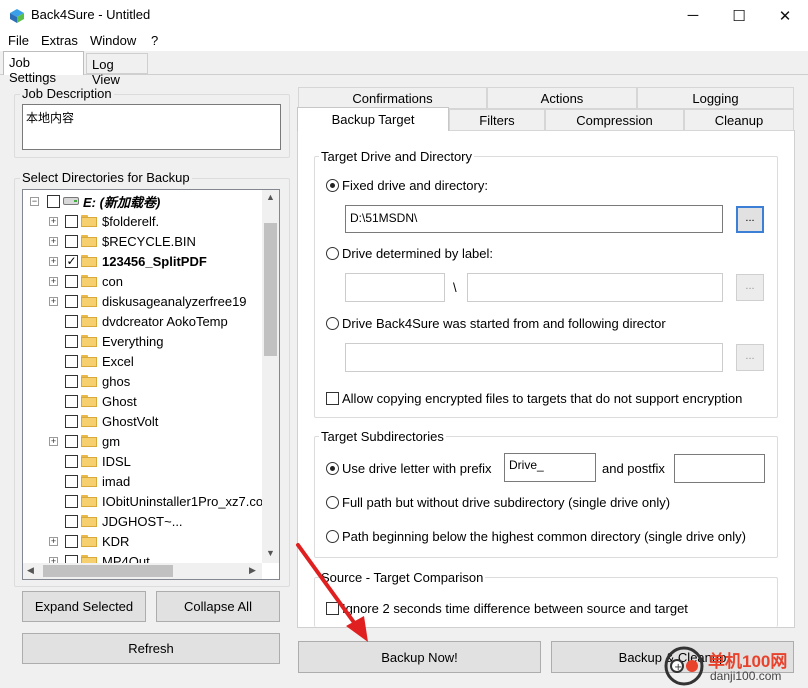 The height and width of the screenshot is (688, 808). I want to click on expand-selected-button: Expand Selected, so click(84, 606).